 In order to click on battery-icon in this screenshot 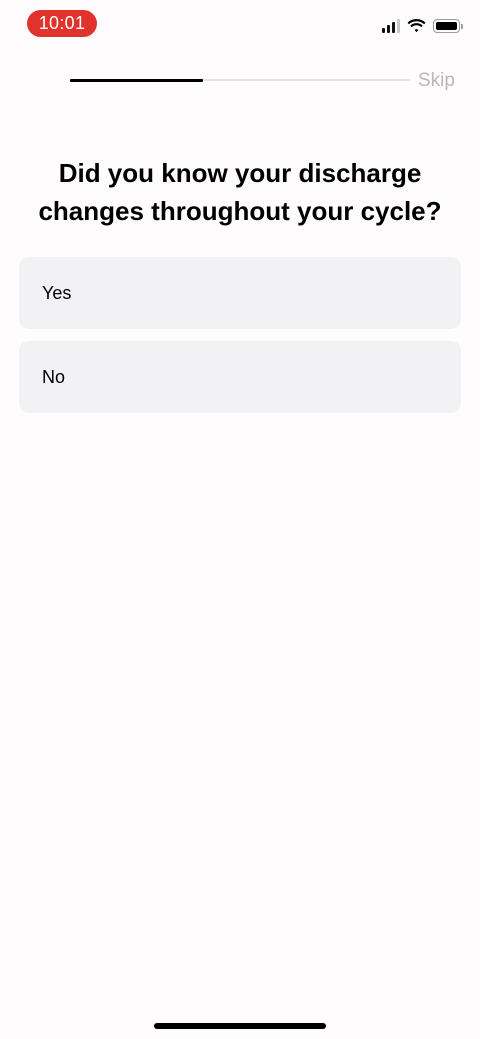, I will do `click(448, 26)`.